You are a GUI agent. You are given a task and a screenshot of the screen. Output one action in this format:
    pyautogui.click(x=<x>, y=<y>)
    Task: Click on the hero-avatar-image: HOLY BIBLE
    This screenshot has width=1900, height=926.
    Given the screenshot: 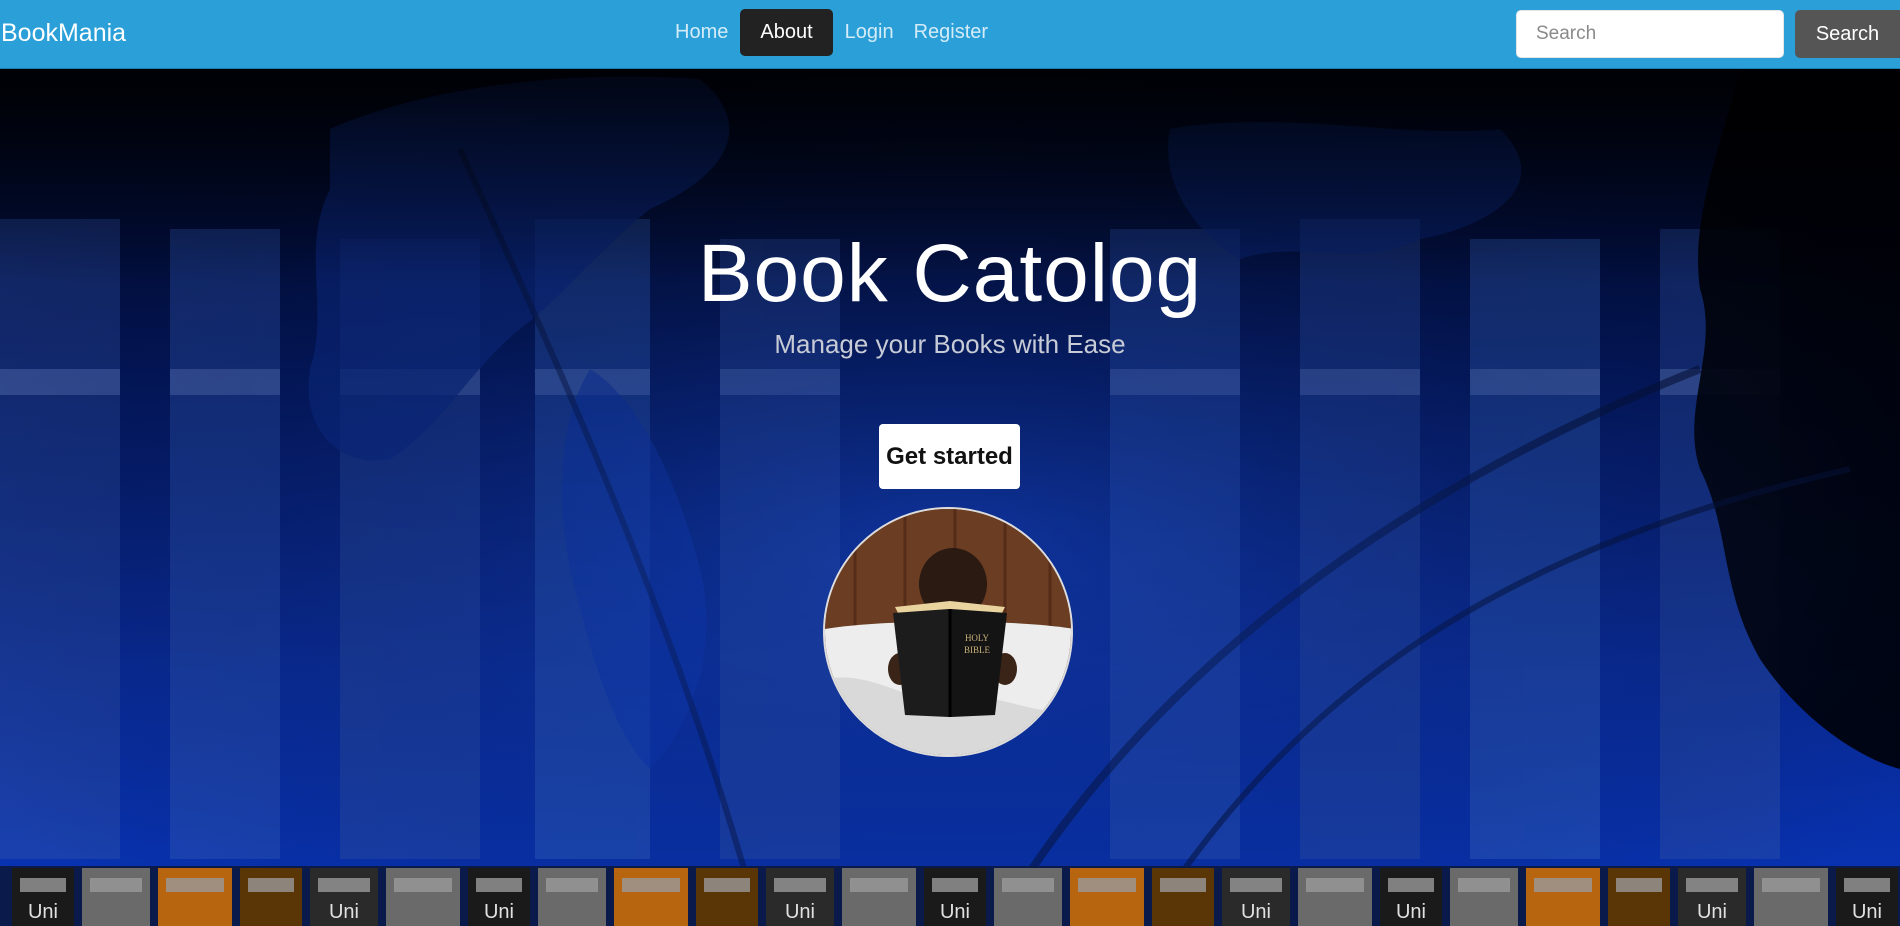 What is the action you would take?
    pyautogui.click(x=948, y=632)
    